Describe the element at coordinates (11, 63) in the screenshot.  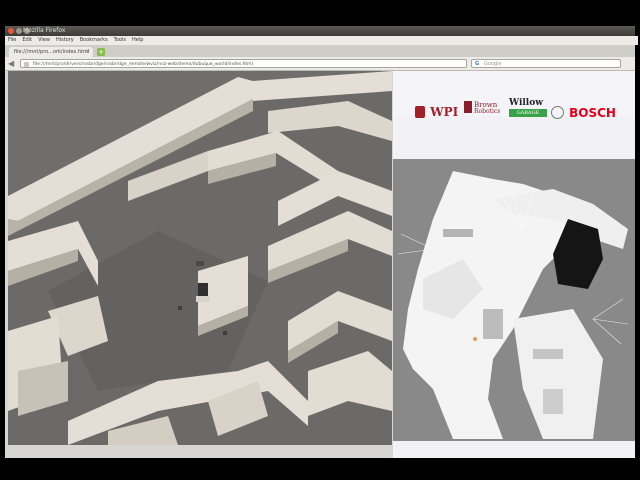
I see `back-arrow-icon: ◀` at that location.